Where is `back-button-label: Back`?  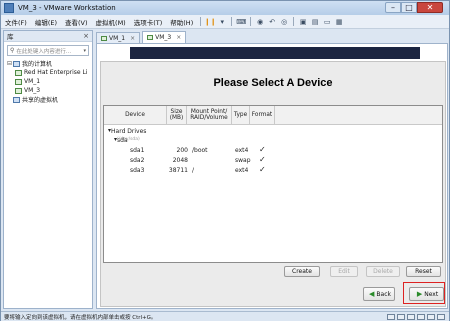 back-button-label: Back is located at coordinates (383, 294).